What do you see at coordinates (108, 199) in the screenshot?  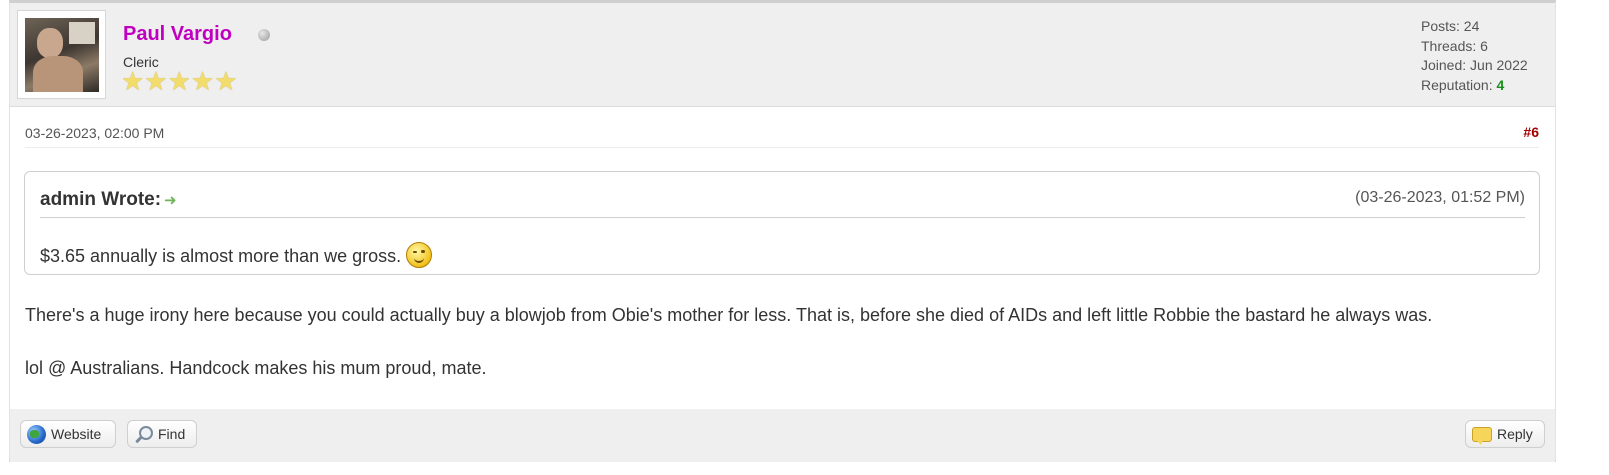 I see `quote-author: admin Wrote: ➜` at bounding box center [108, 199].